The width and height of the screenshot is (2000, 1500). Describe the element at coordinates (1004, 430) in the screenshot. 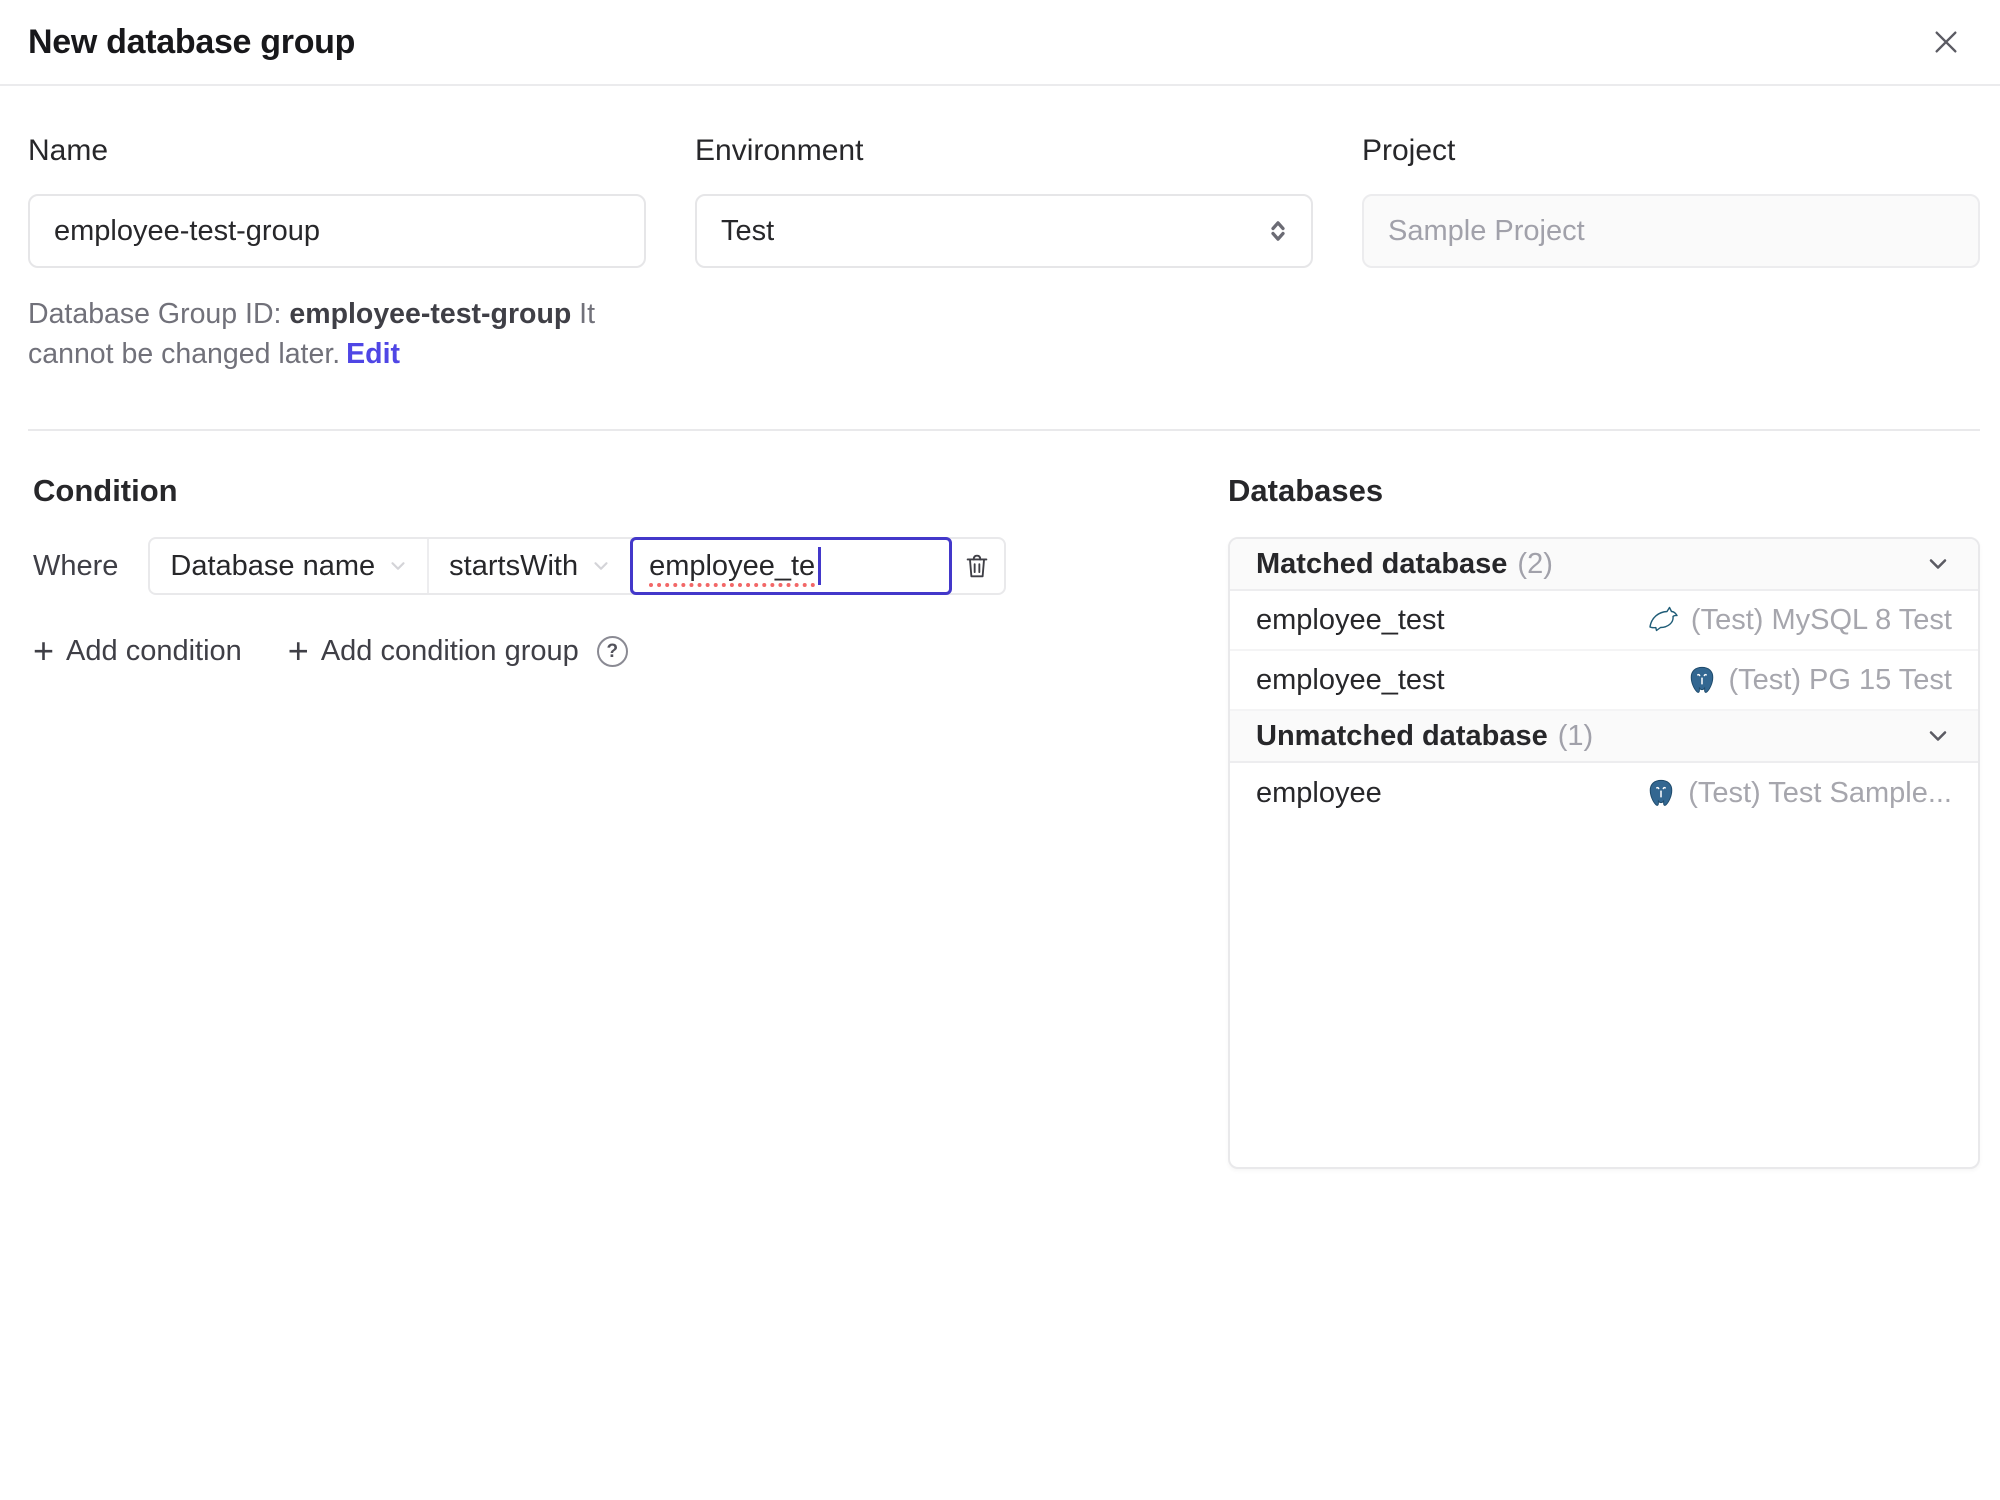

I see `section-divider` at that location.